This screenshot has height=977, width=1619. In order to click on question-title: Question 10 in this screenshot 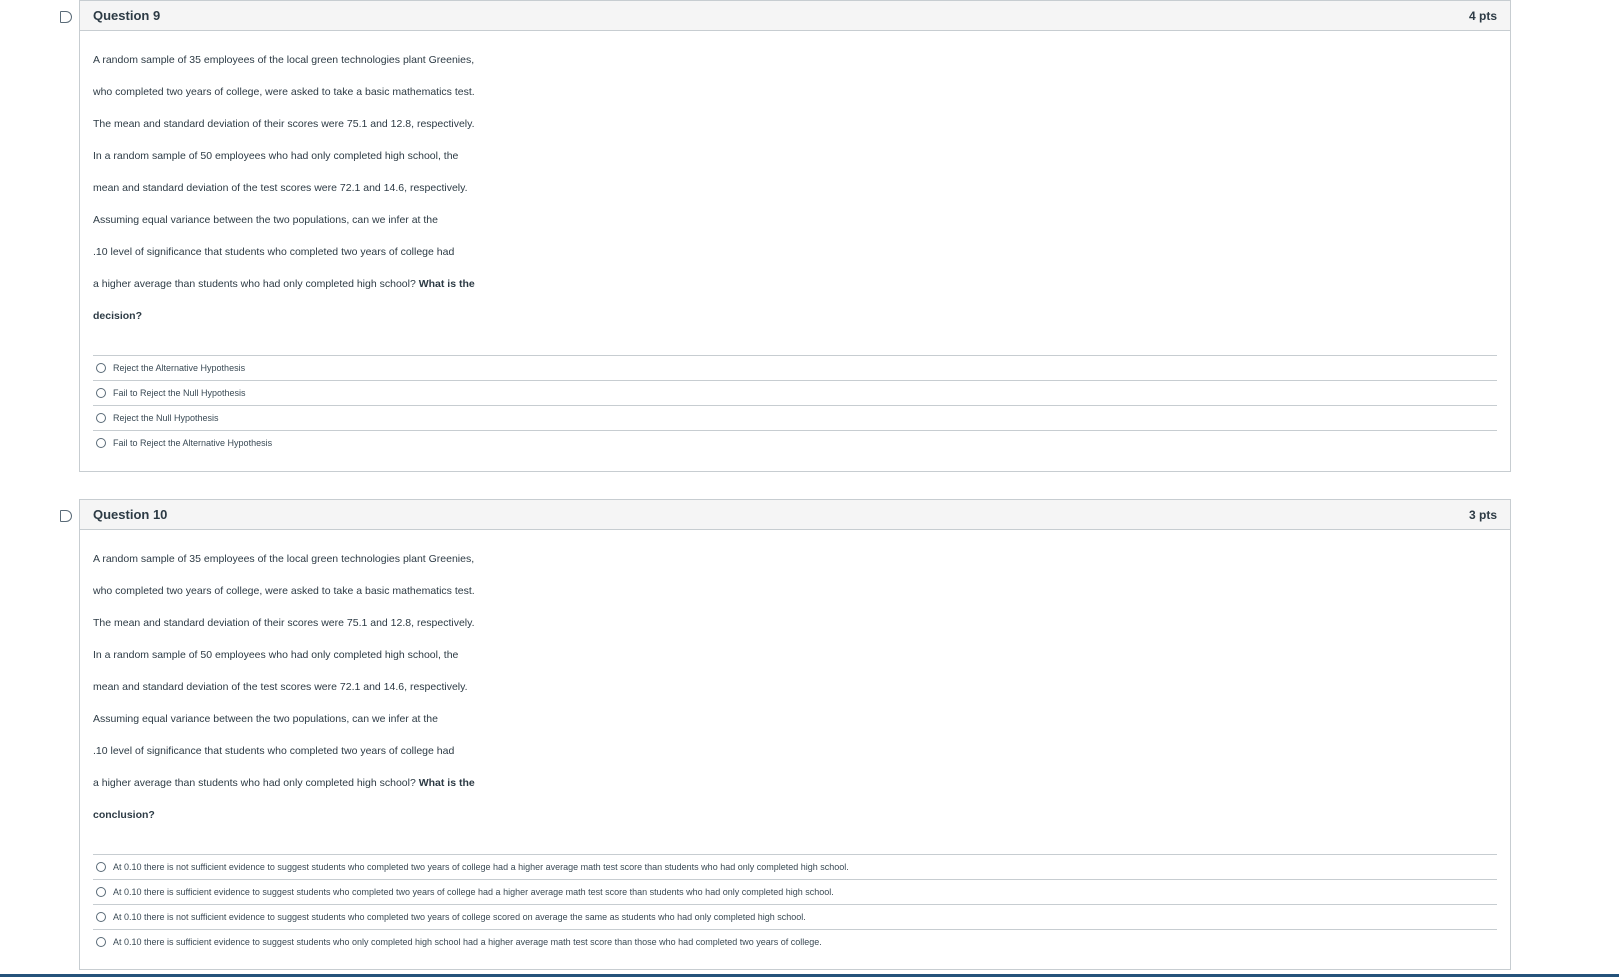, I will do `click(130, 514)`.